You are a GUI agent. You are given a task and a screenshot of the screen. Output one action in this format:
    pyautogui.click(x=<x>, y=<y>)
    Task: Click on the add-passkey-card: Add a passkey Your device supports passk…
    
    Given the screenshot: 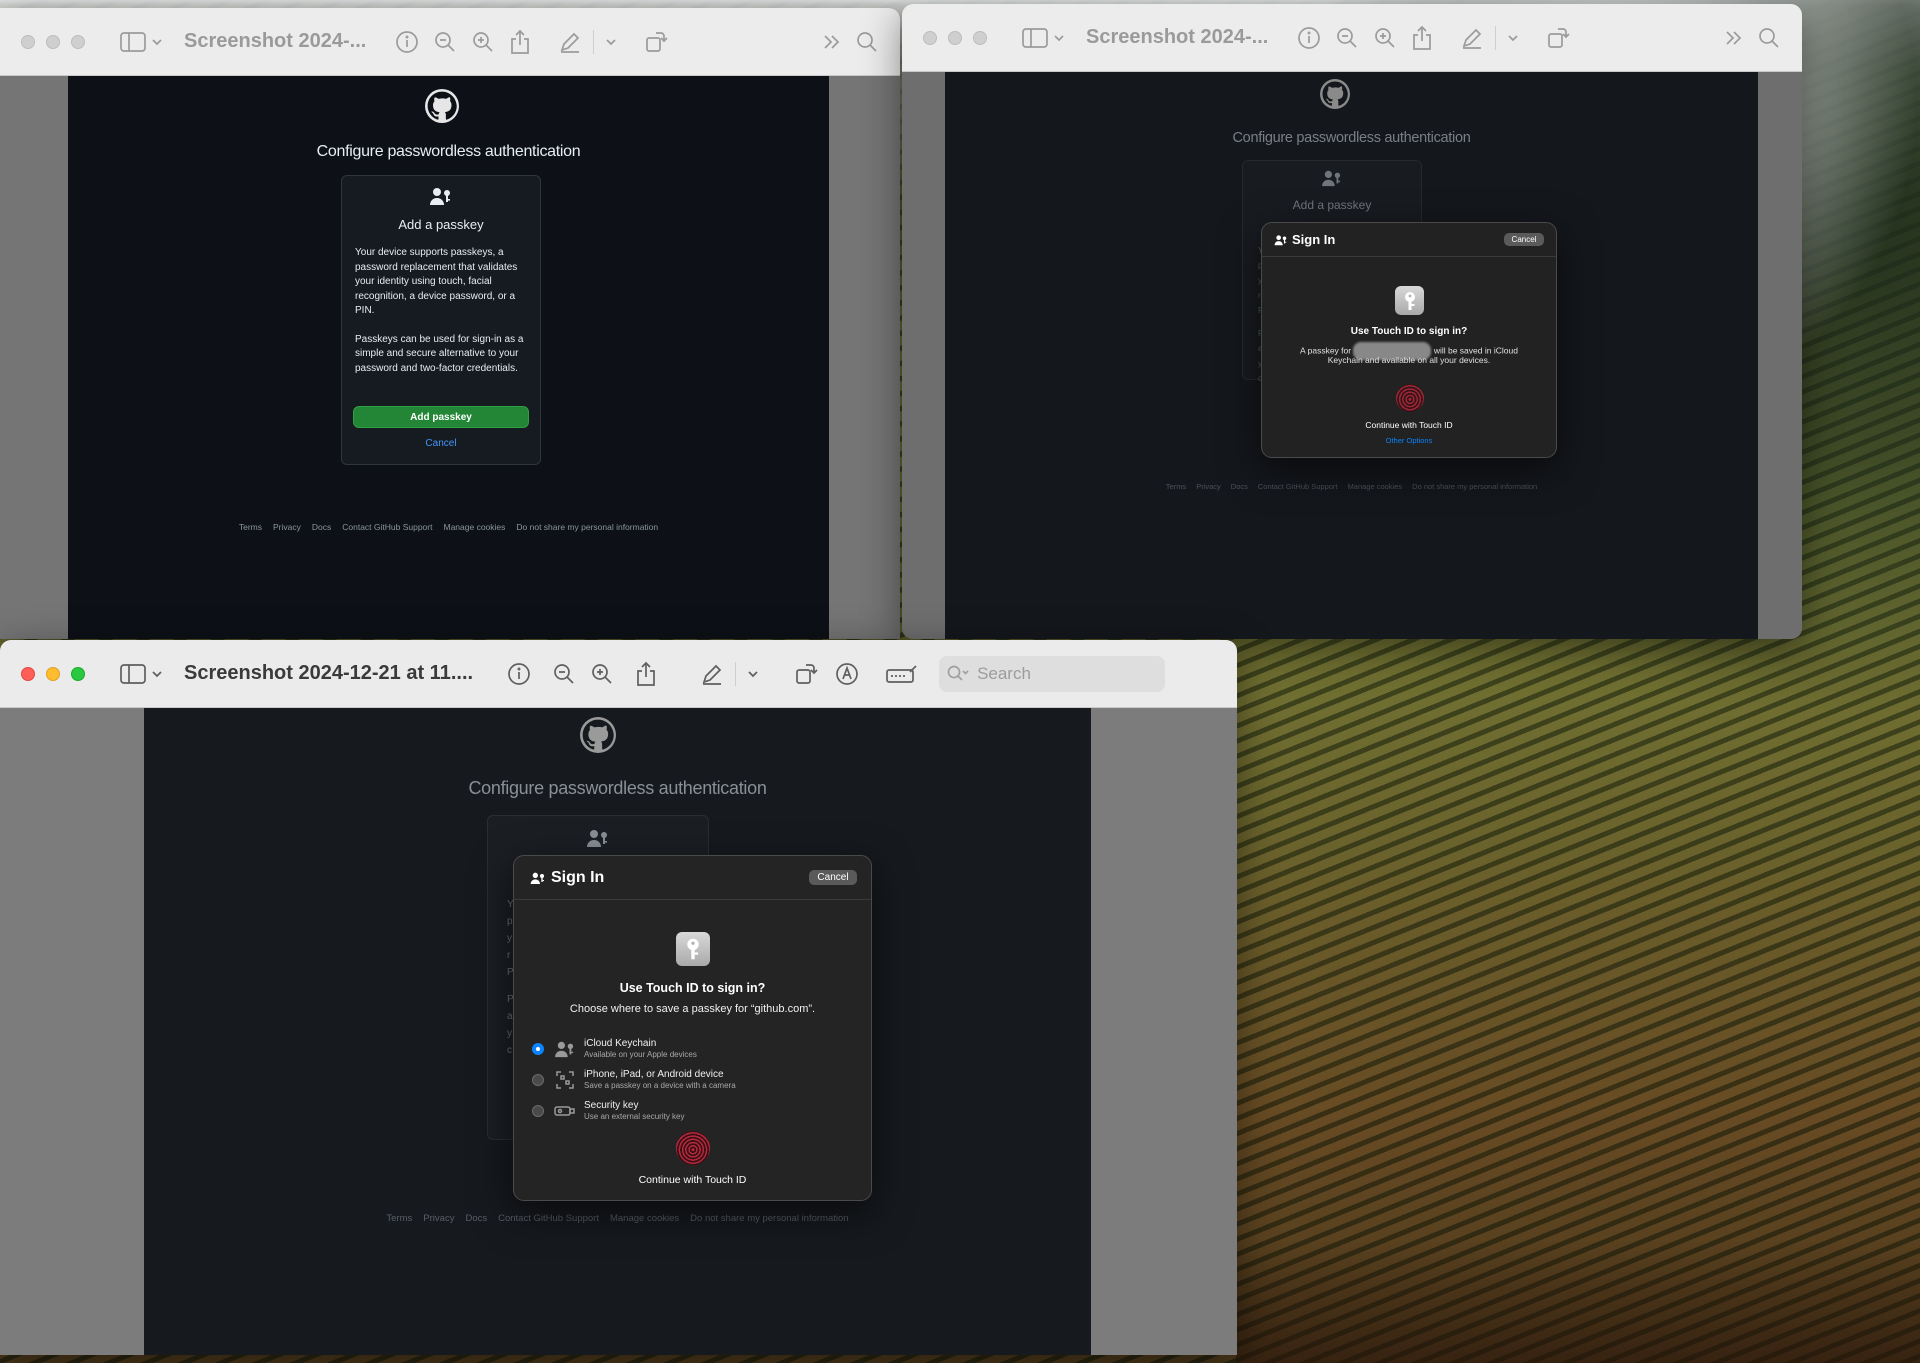 What is the action you would take?
    pyautogui.click(x=441, y=320)
    